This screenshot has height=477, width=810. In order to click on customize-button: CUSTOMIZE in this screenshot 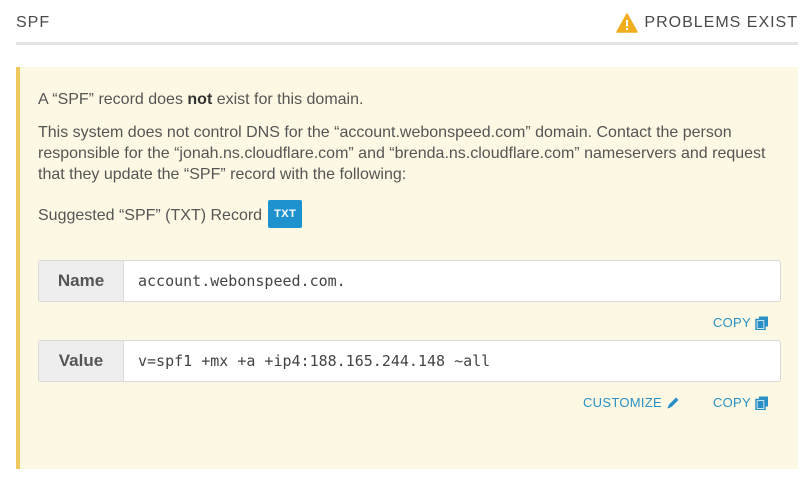, I will do `click(631, 402)`.